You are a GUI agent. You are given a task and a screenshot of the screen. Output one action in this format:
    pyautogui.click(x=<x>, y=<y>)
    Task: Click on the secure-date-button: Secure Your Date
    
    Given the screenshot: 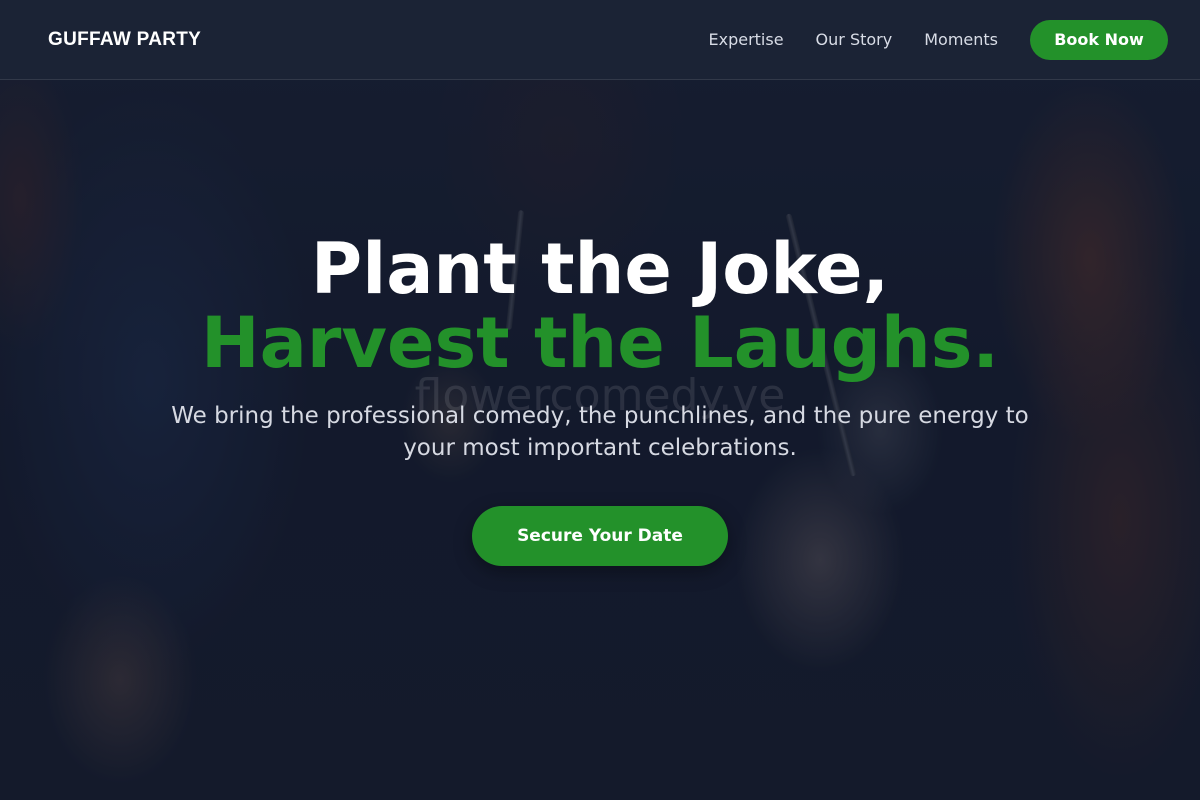 What is the action you would take?
    pyautogui.click(x=600, y=536)
    